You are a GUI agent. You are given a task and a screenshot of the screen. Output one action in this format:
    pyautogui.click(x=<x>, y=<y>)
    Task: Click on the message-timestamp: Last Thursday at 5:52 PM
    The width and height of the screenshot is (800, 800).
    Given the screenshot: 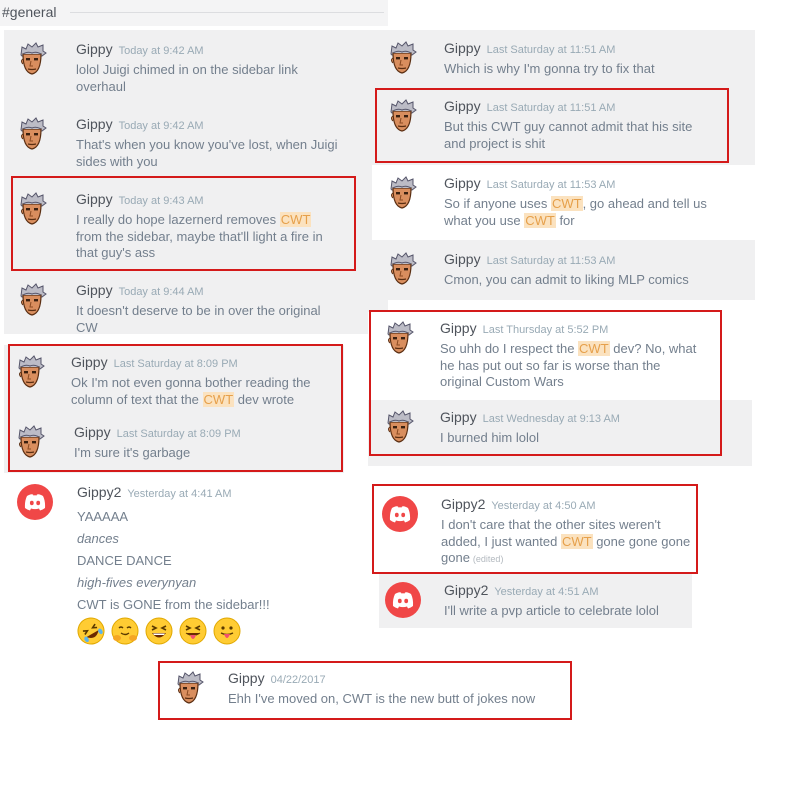 What is the action you would take?
    pyautogui.click(x=545, y=330)
    